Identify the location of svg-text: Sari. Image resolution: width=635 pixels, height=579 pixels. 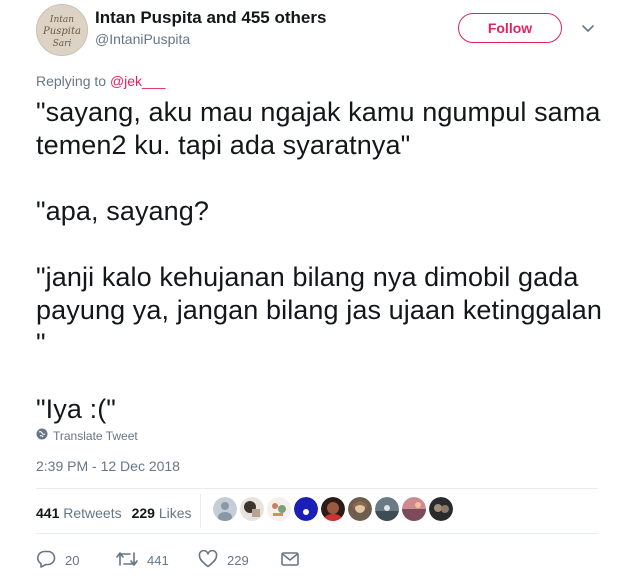
(62, 44).